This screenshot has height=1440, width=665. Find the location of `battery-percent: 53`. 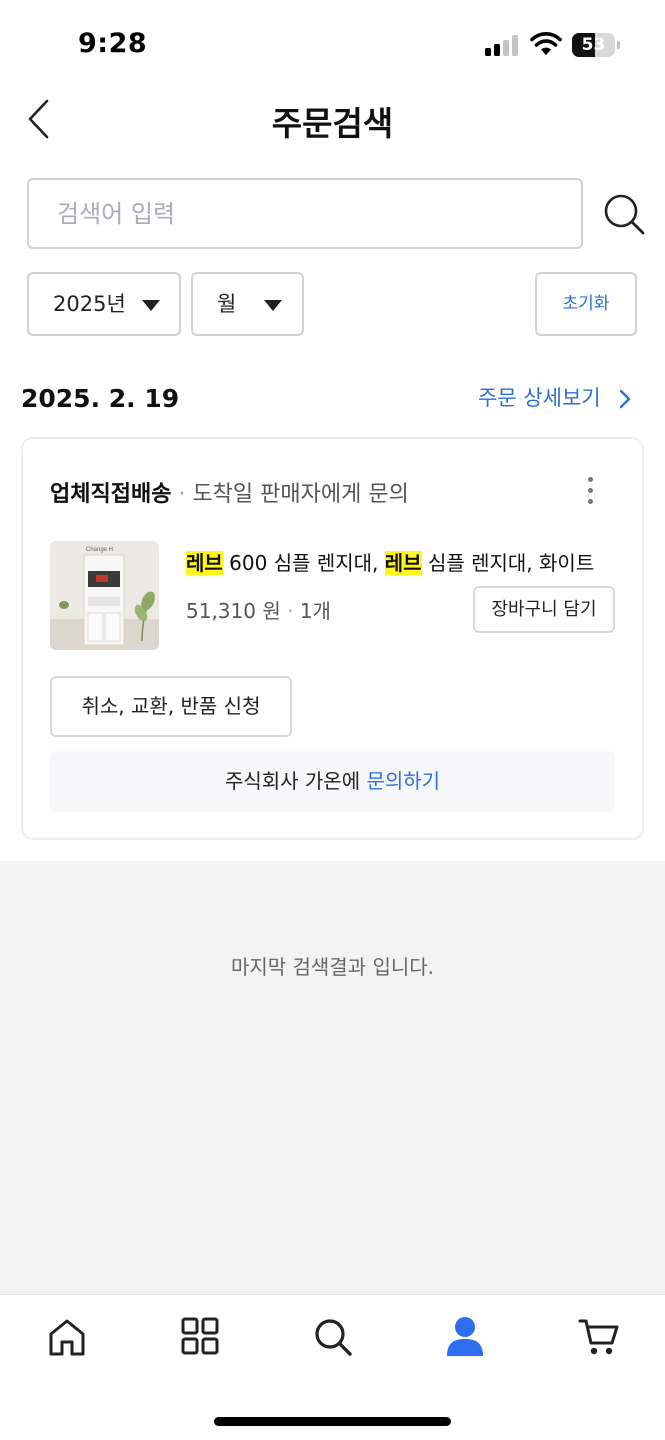

battery-percent: 53 is located at coordinates (593, 45).